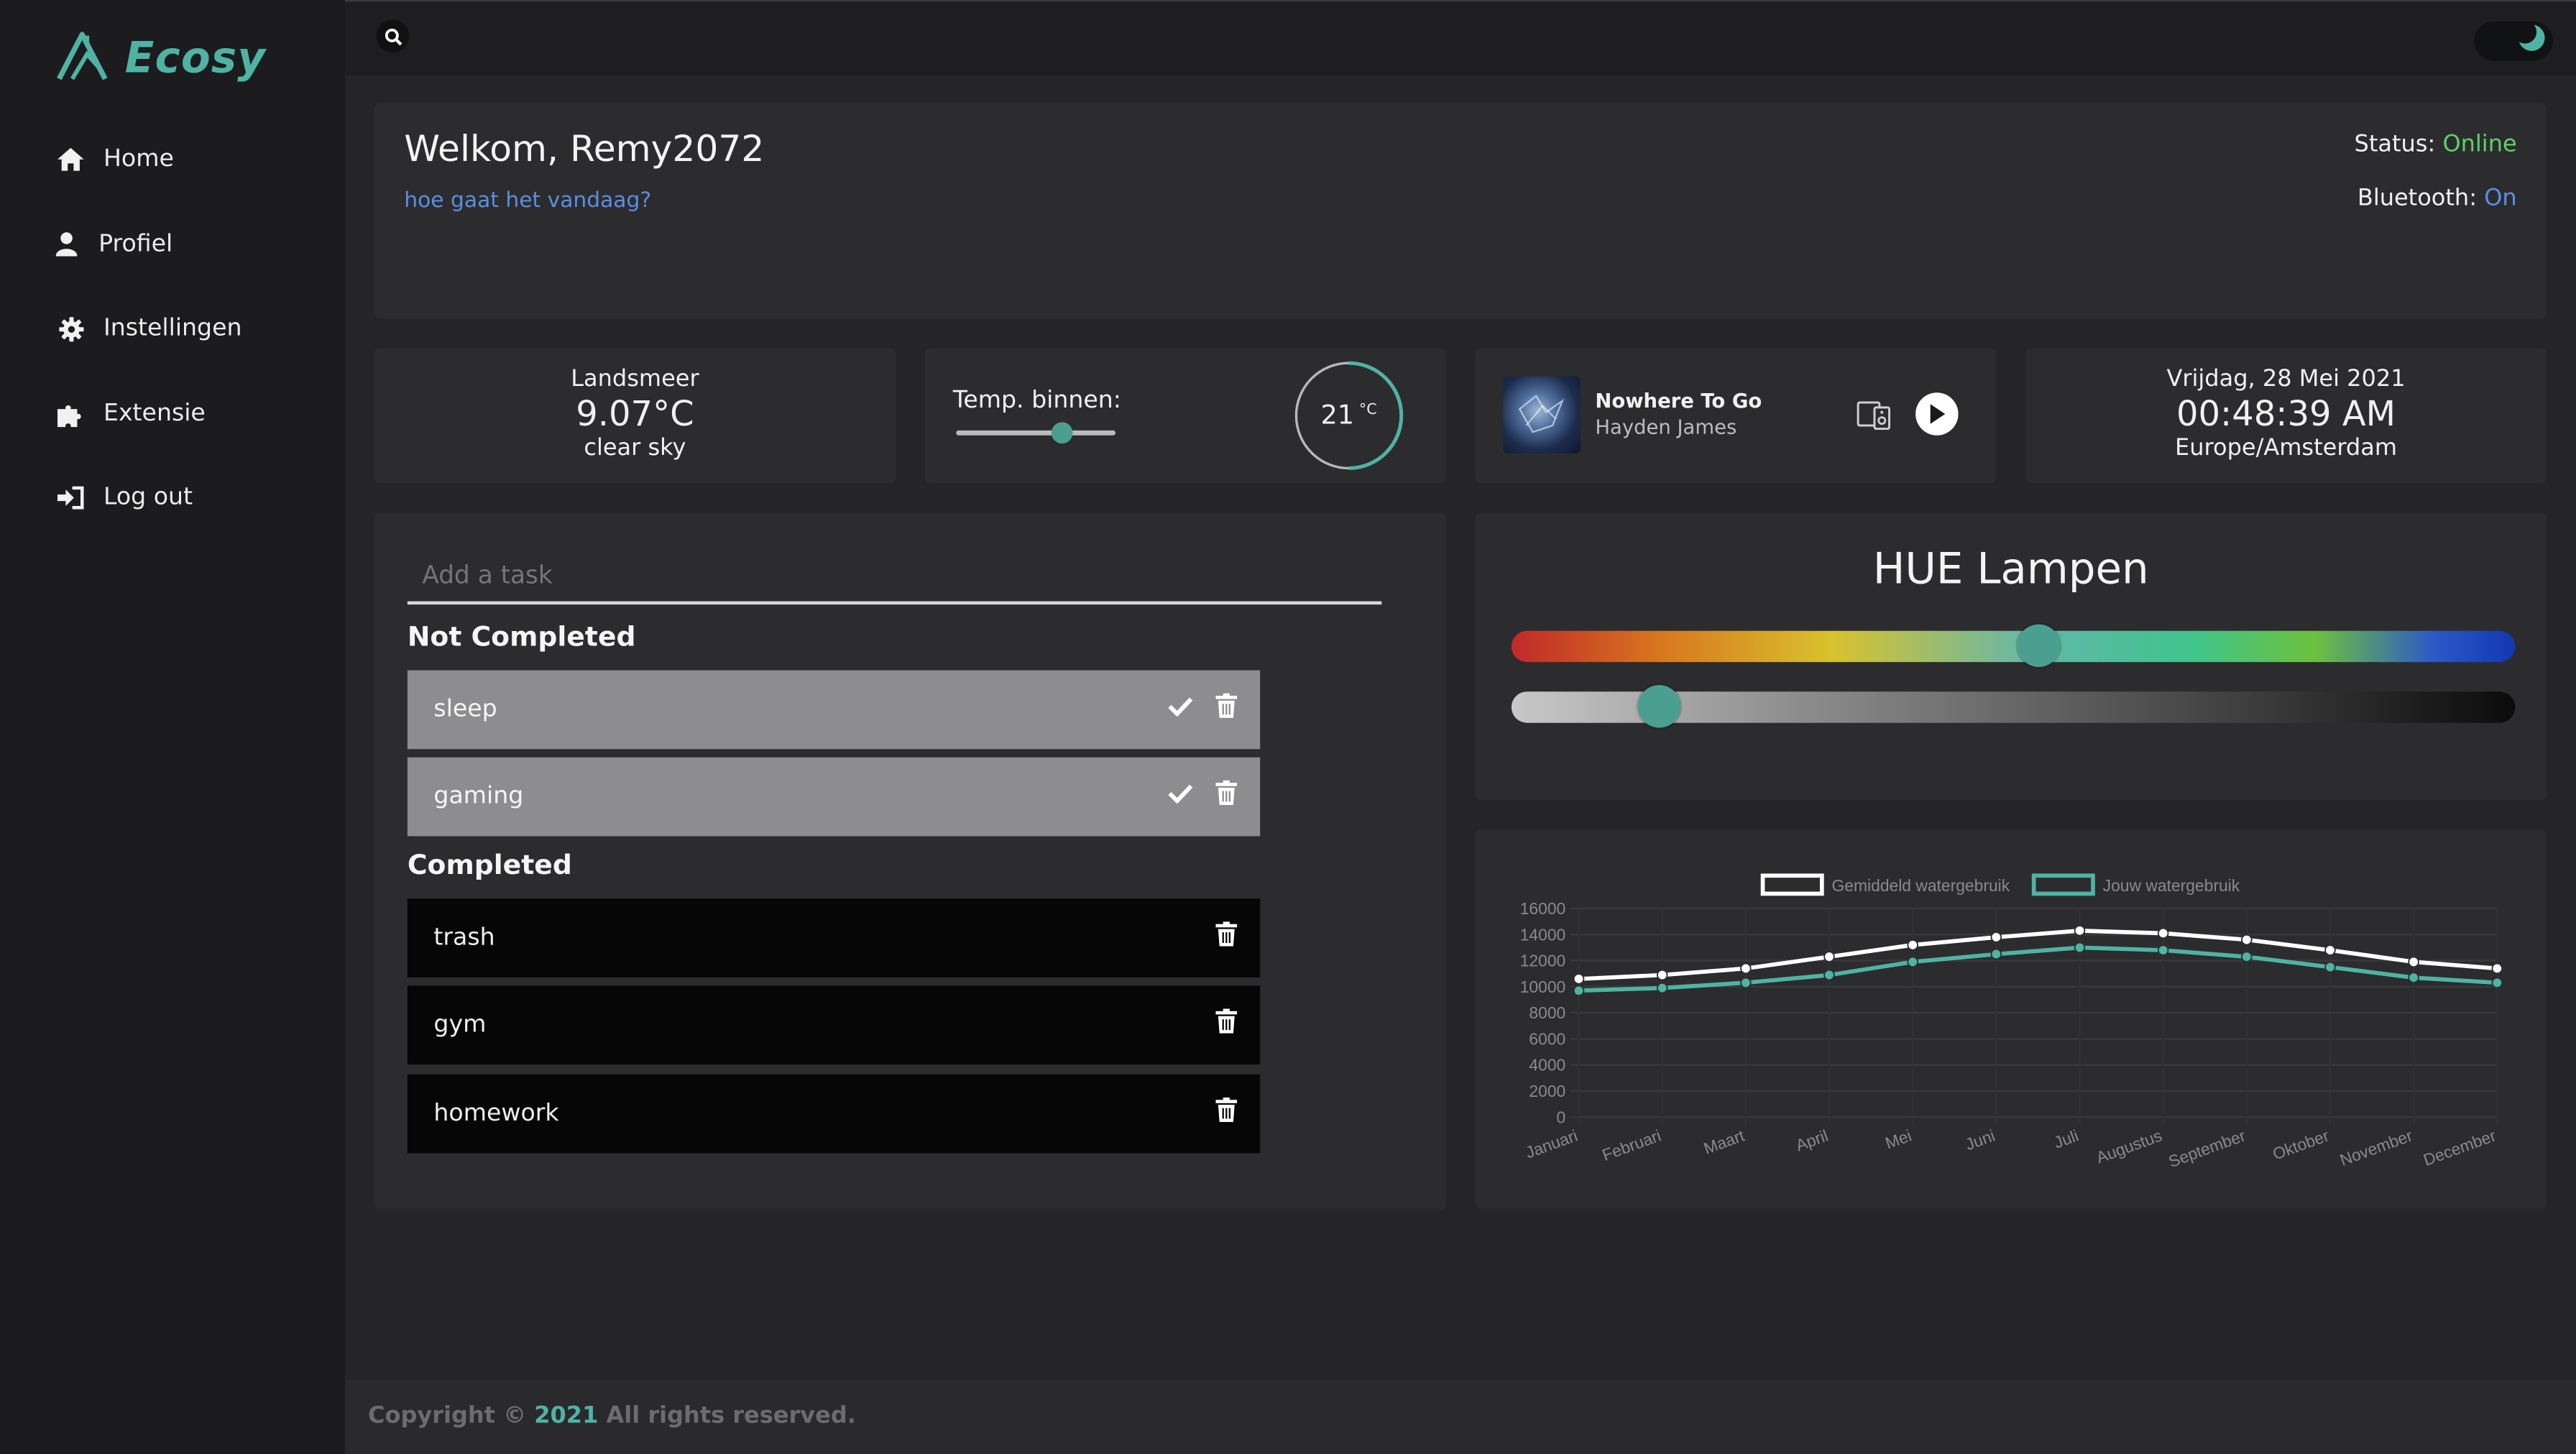 This screenshot has width=2576, height=1454. Describe the element at coordinates (1547, 1091) in the screenshot. I see `y-tick-label: 2000` at that location.